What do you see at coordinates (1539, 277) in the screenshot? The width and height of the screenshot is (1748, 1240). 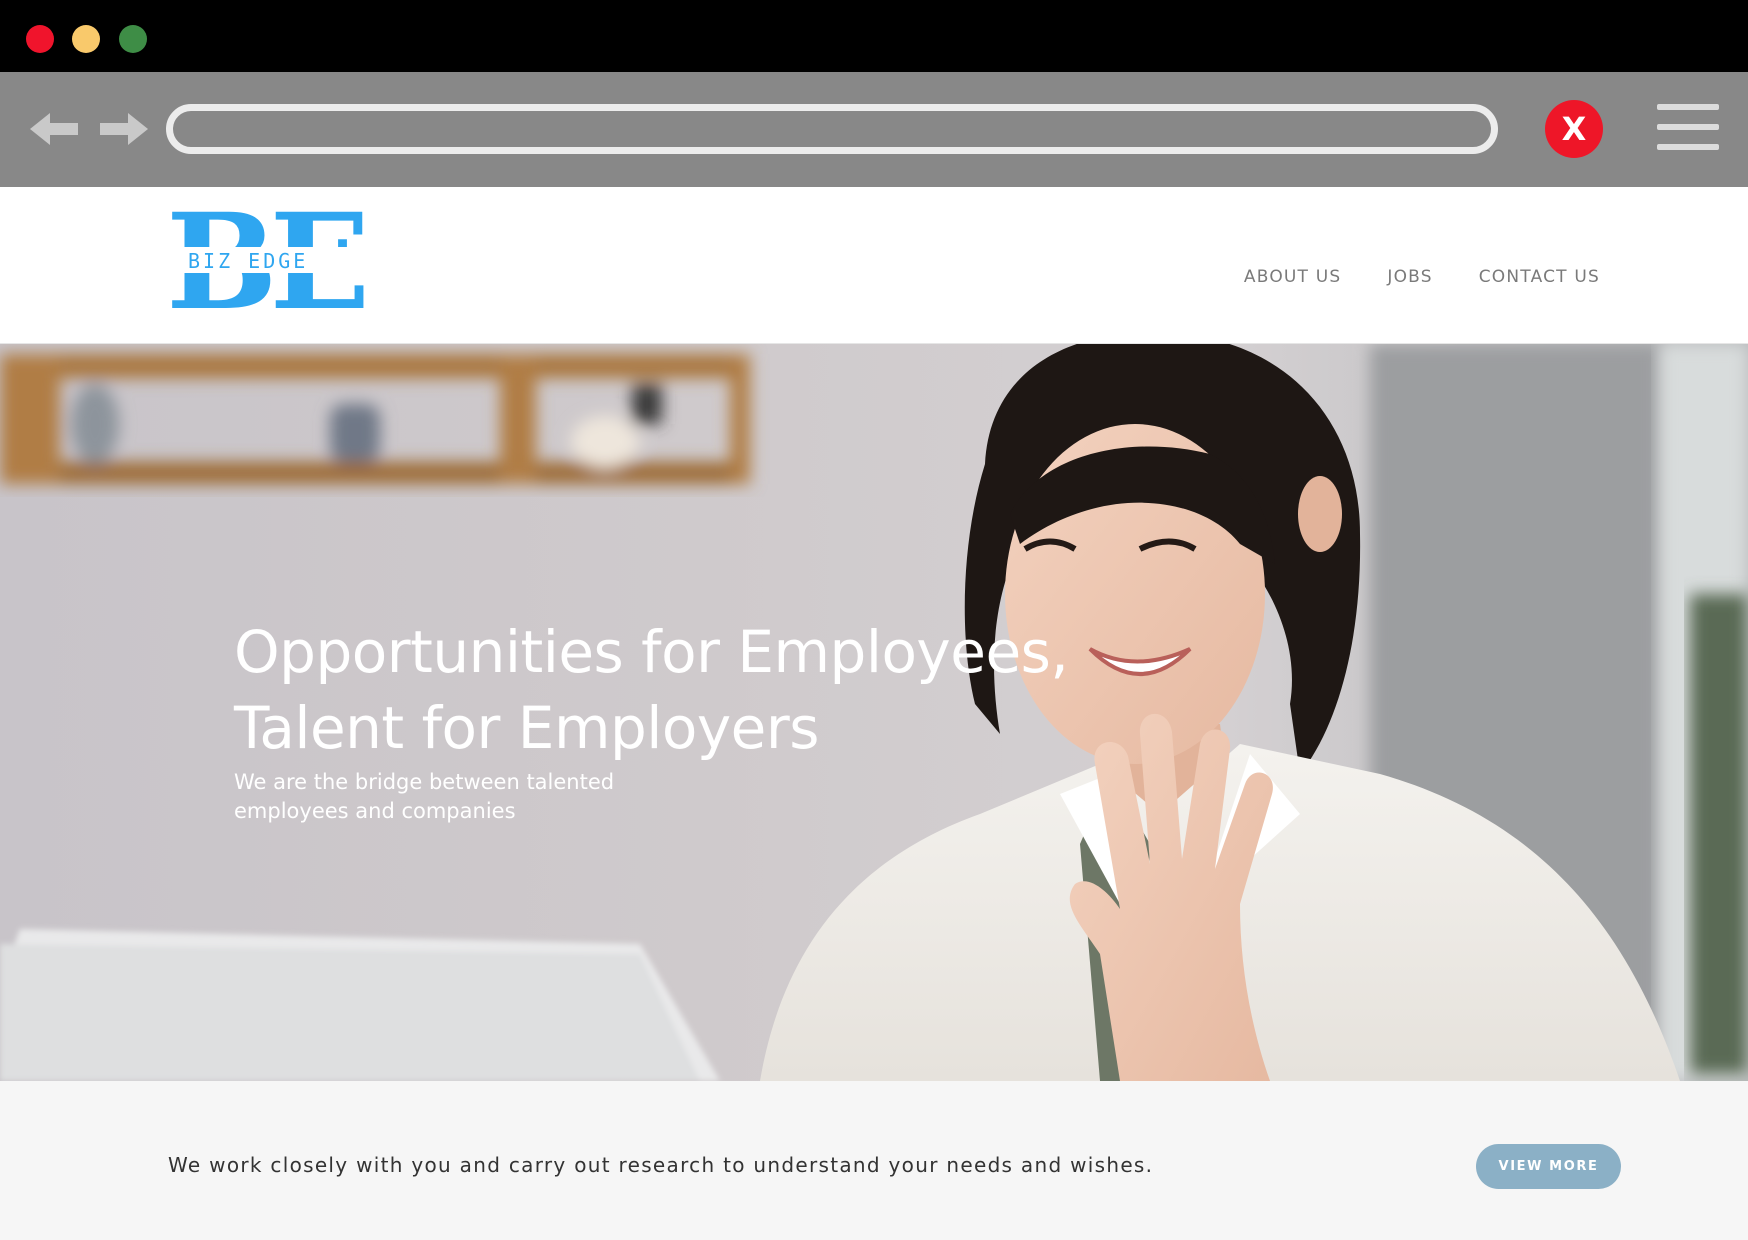 I see `nav-contact-us: CONTACT US` at bounding box center [1539, 277].